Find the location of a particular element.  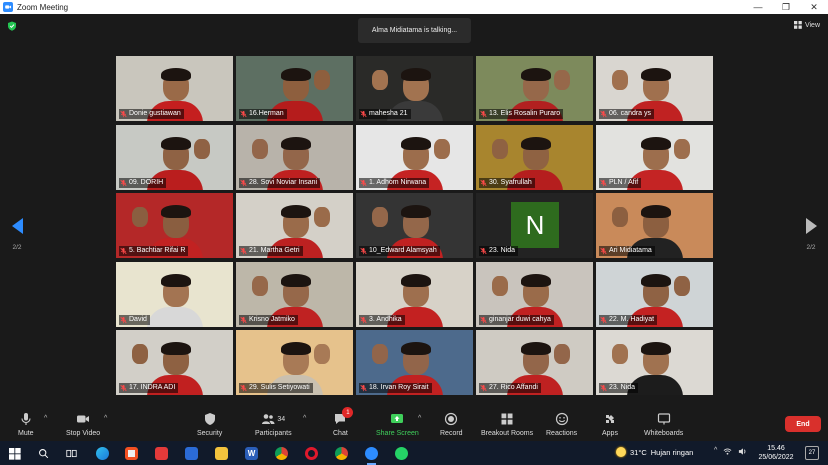

view-button: View is located at coordinates (806, 25).